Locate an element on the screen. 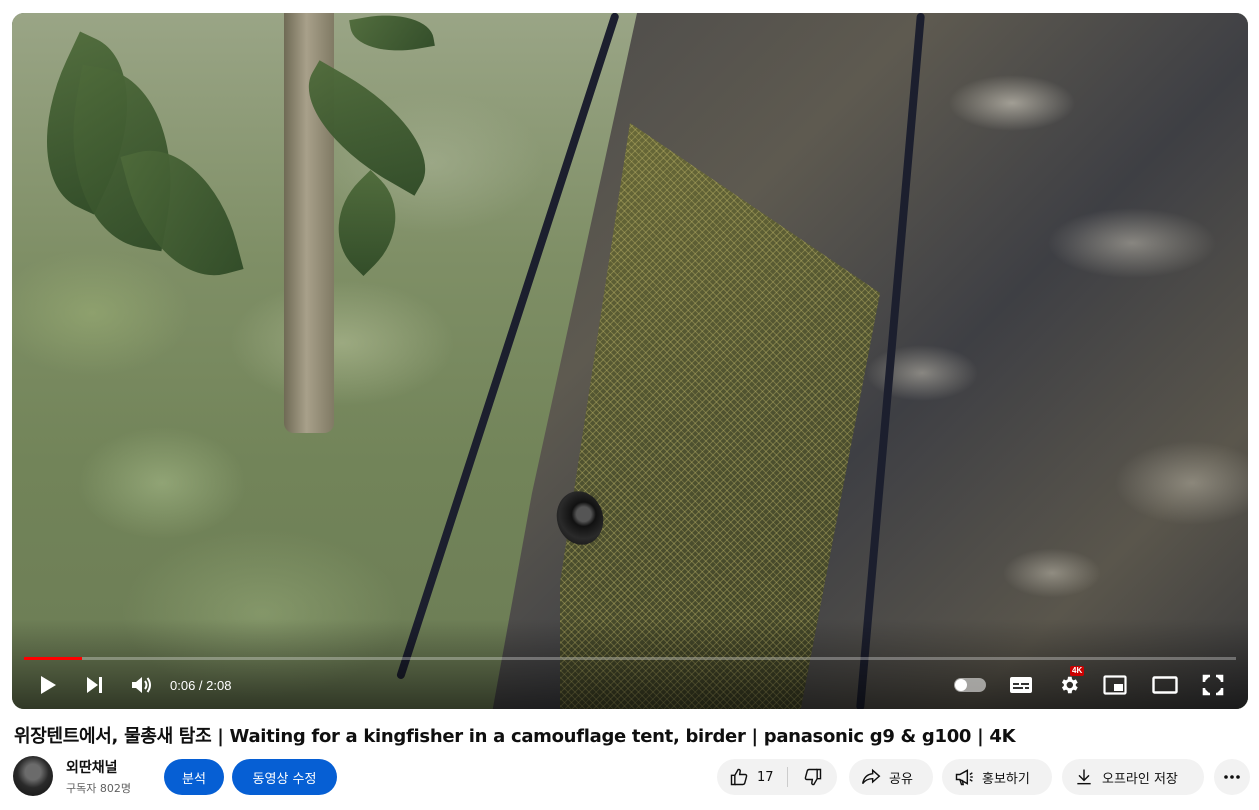 This screenshot has height=810, width=1259. gear-icon is located at coordinates (1069, 685).